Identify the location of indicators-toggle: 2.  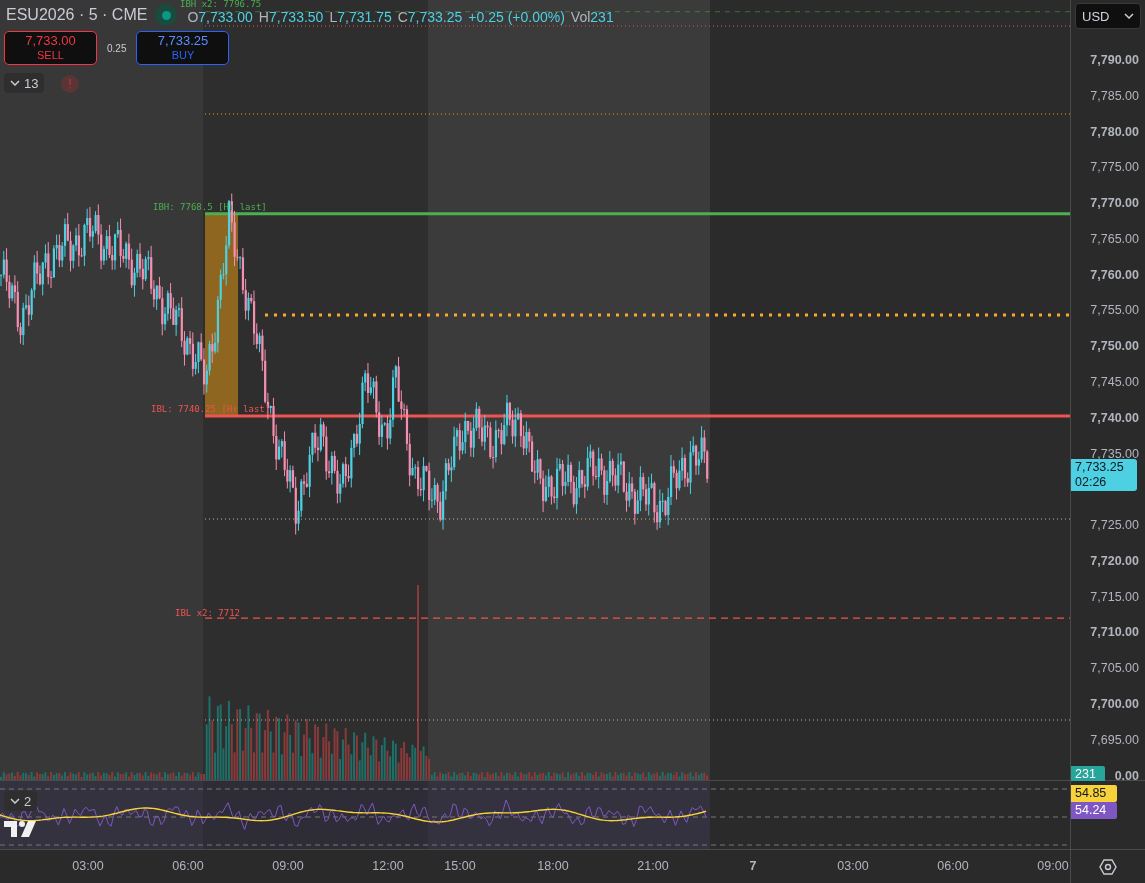
(21, 801).